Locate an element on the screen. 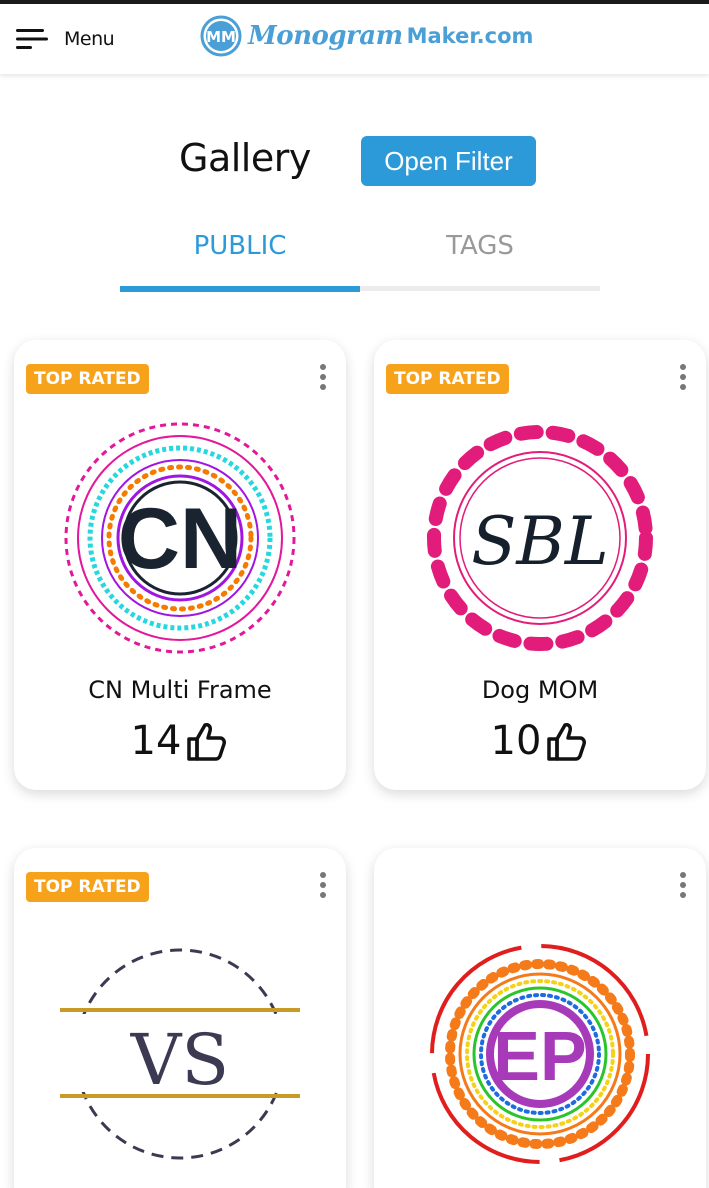 This screenshot has width=709, height=1188. monogram-initials: VS is located at coordinates (180, 1060).